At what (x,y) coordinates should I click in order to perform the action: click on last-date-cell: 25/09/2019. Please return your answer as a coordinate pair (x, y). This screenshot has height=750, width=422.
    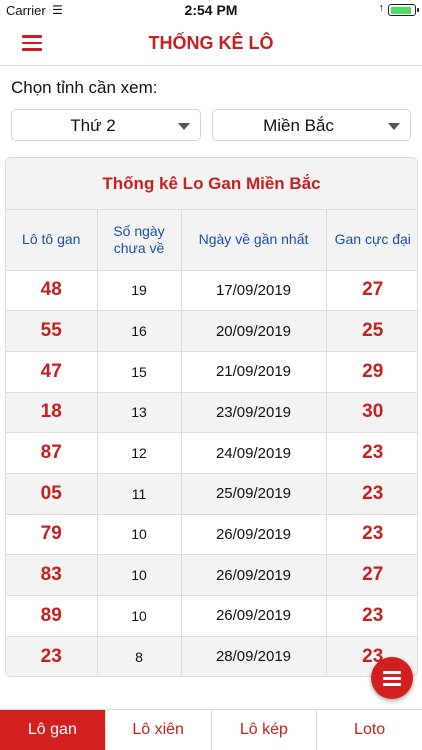
    Looking at the image, I should click on (254, 494).